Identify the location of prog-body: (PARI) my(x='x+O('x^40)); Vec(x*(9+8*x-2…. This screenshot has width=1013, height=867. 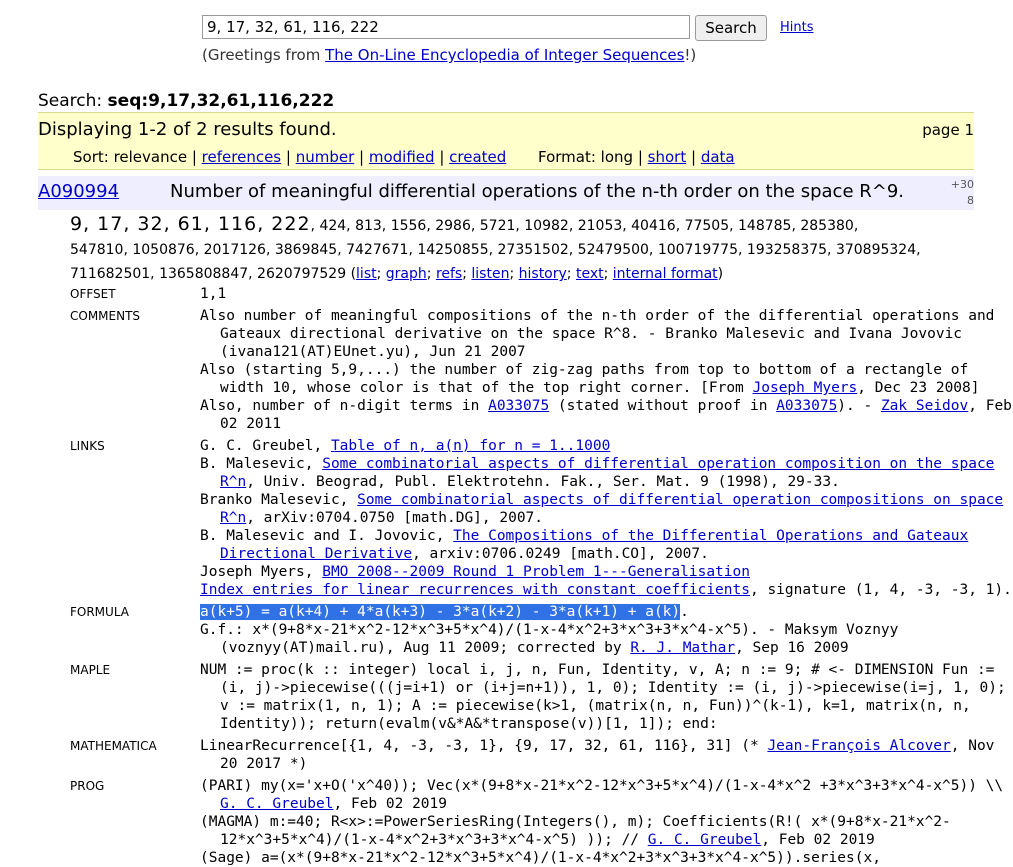
(602, 822).